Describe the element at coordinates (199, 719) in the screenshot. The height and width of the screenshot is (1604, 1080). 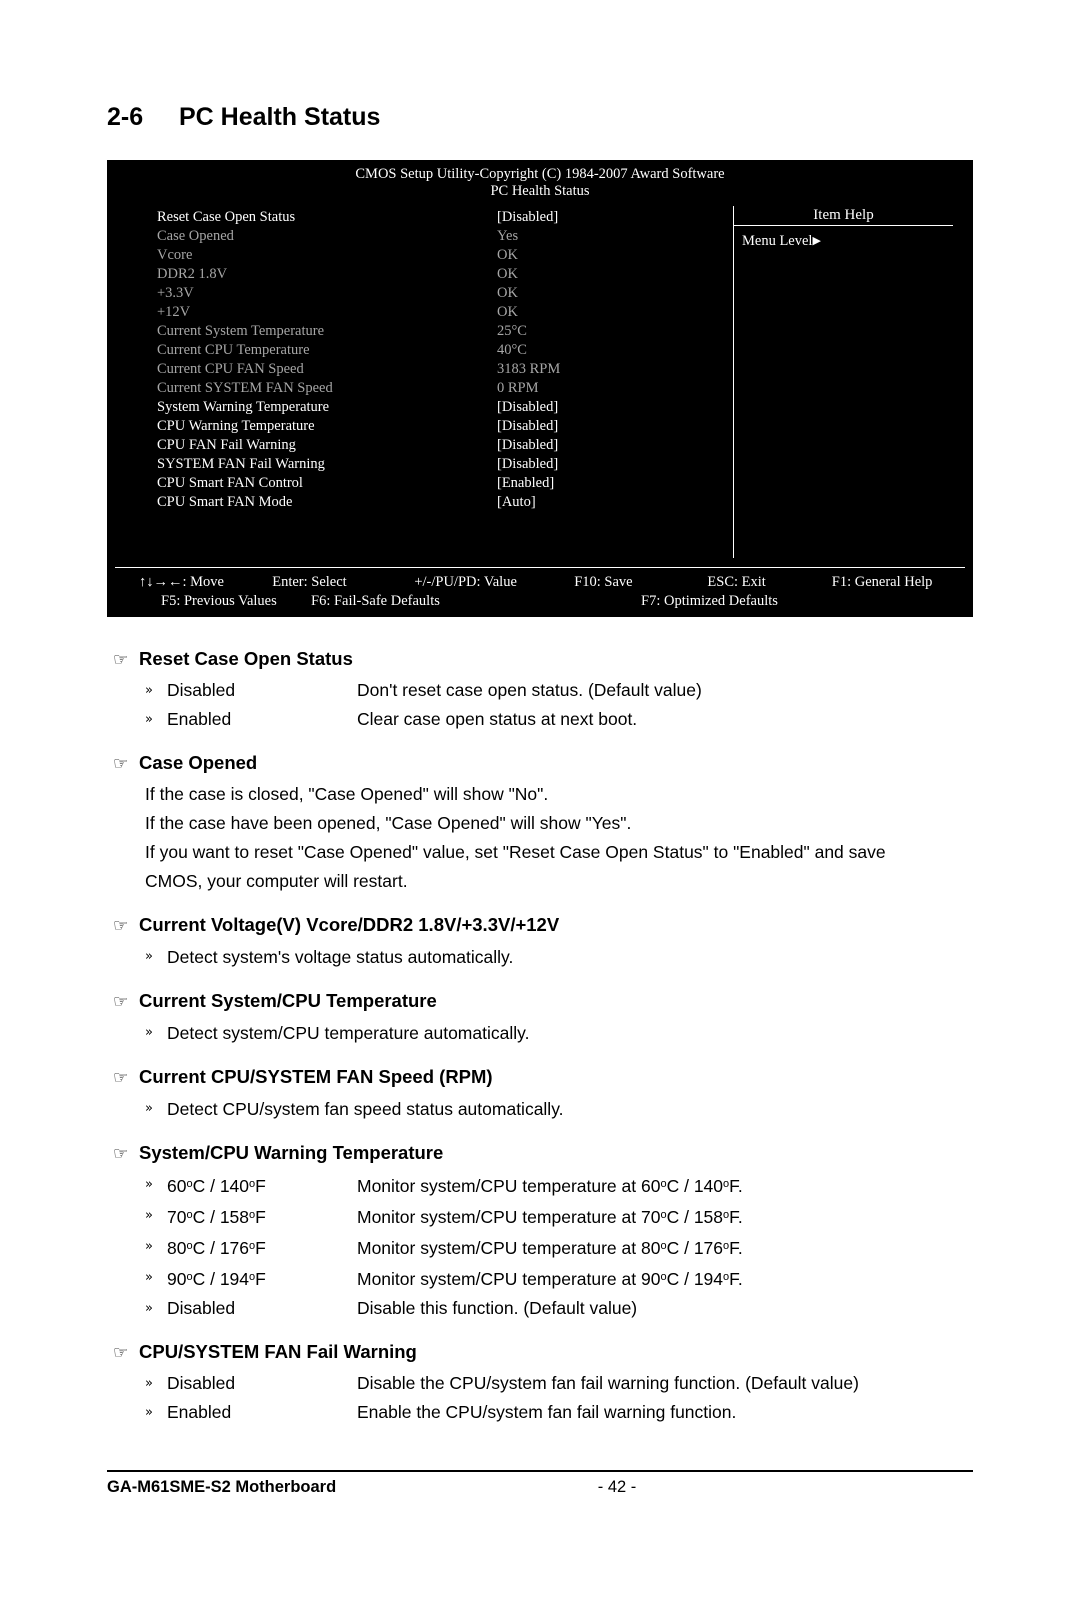
I see `option-label: Enabled` at that location.